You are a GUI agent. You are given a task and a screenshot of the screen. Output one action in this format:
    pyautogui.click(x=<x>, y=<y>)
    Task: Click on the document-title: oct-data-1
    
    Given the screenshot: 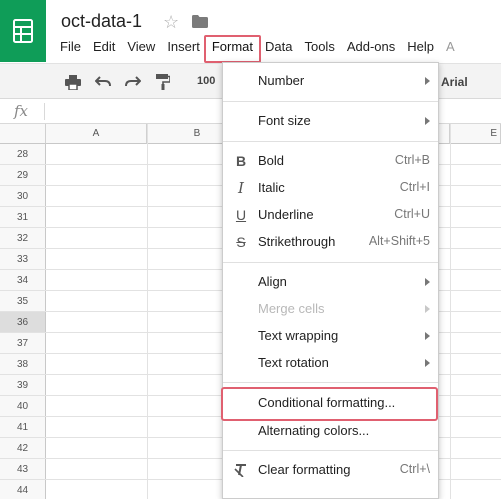 What is the action you would take?
    pyautogui.click(x=101, y=21)
    